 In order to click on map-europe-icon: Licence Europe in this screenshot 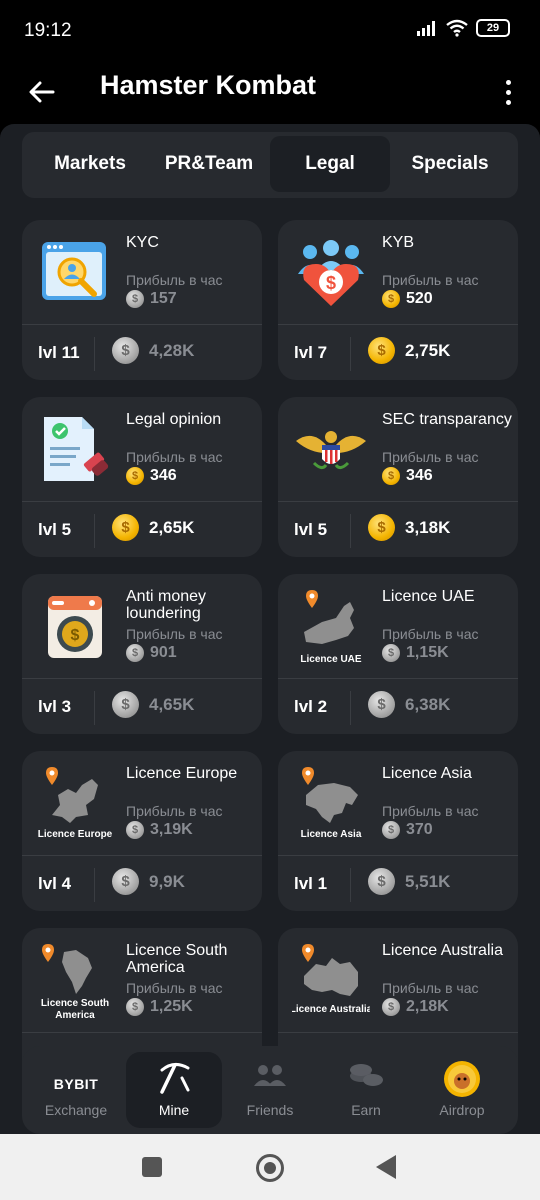, I will do `click(75, 804)`.